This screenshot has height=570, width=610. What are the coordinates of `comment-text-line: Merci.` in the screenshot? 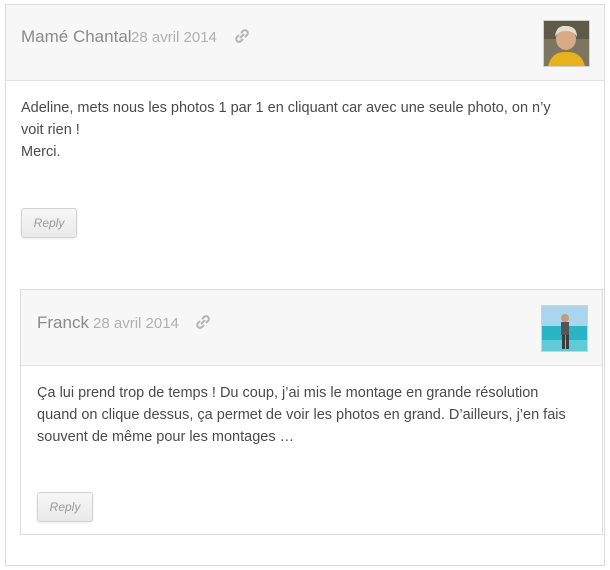 It's located at (41, 152).